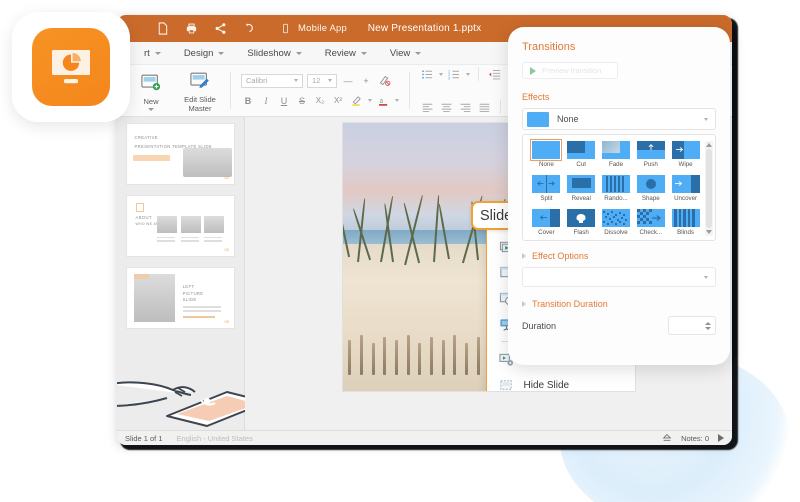 Image resolution: width=800 pixels, height=502 pixels. Describe the element at coordinates (266, 101) in the screenshot. I see `italic-button: I` at that location.